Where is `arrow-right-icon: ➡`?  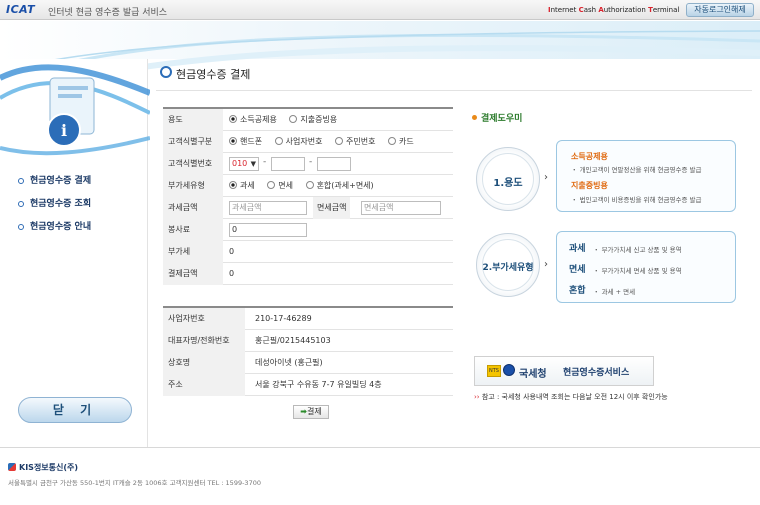 arrow-right-icon: ➡ is located at coordinates (303, 411).